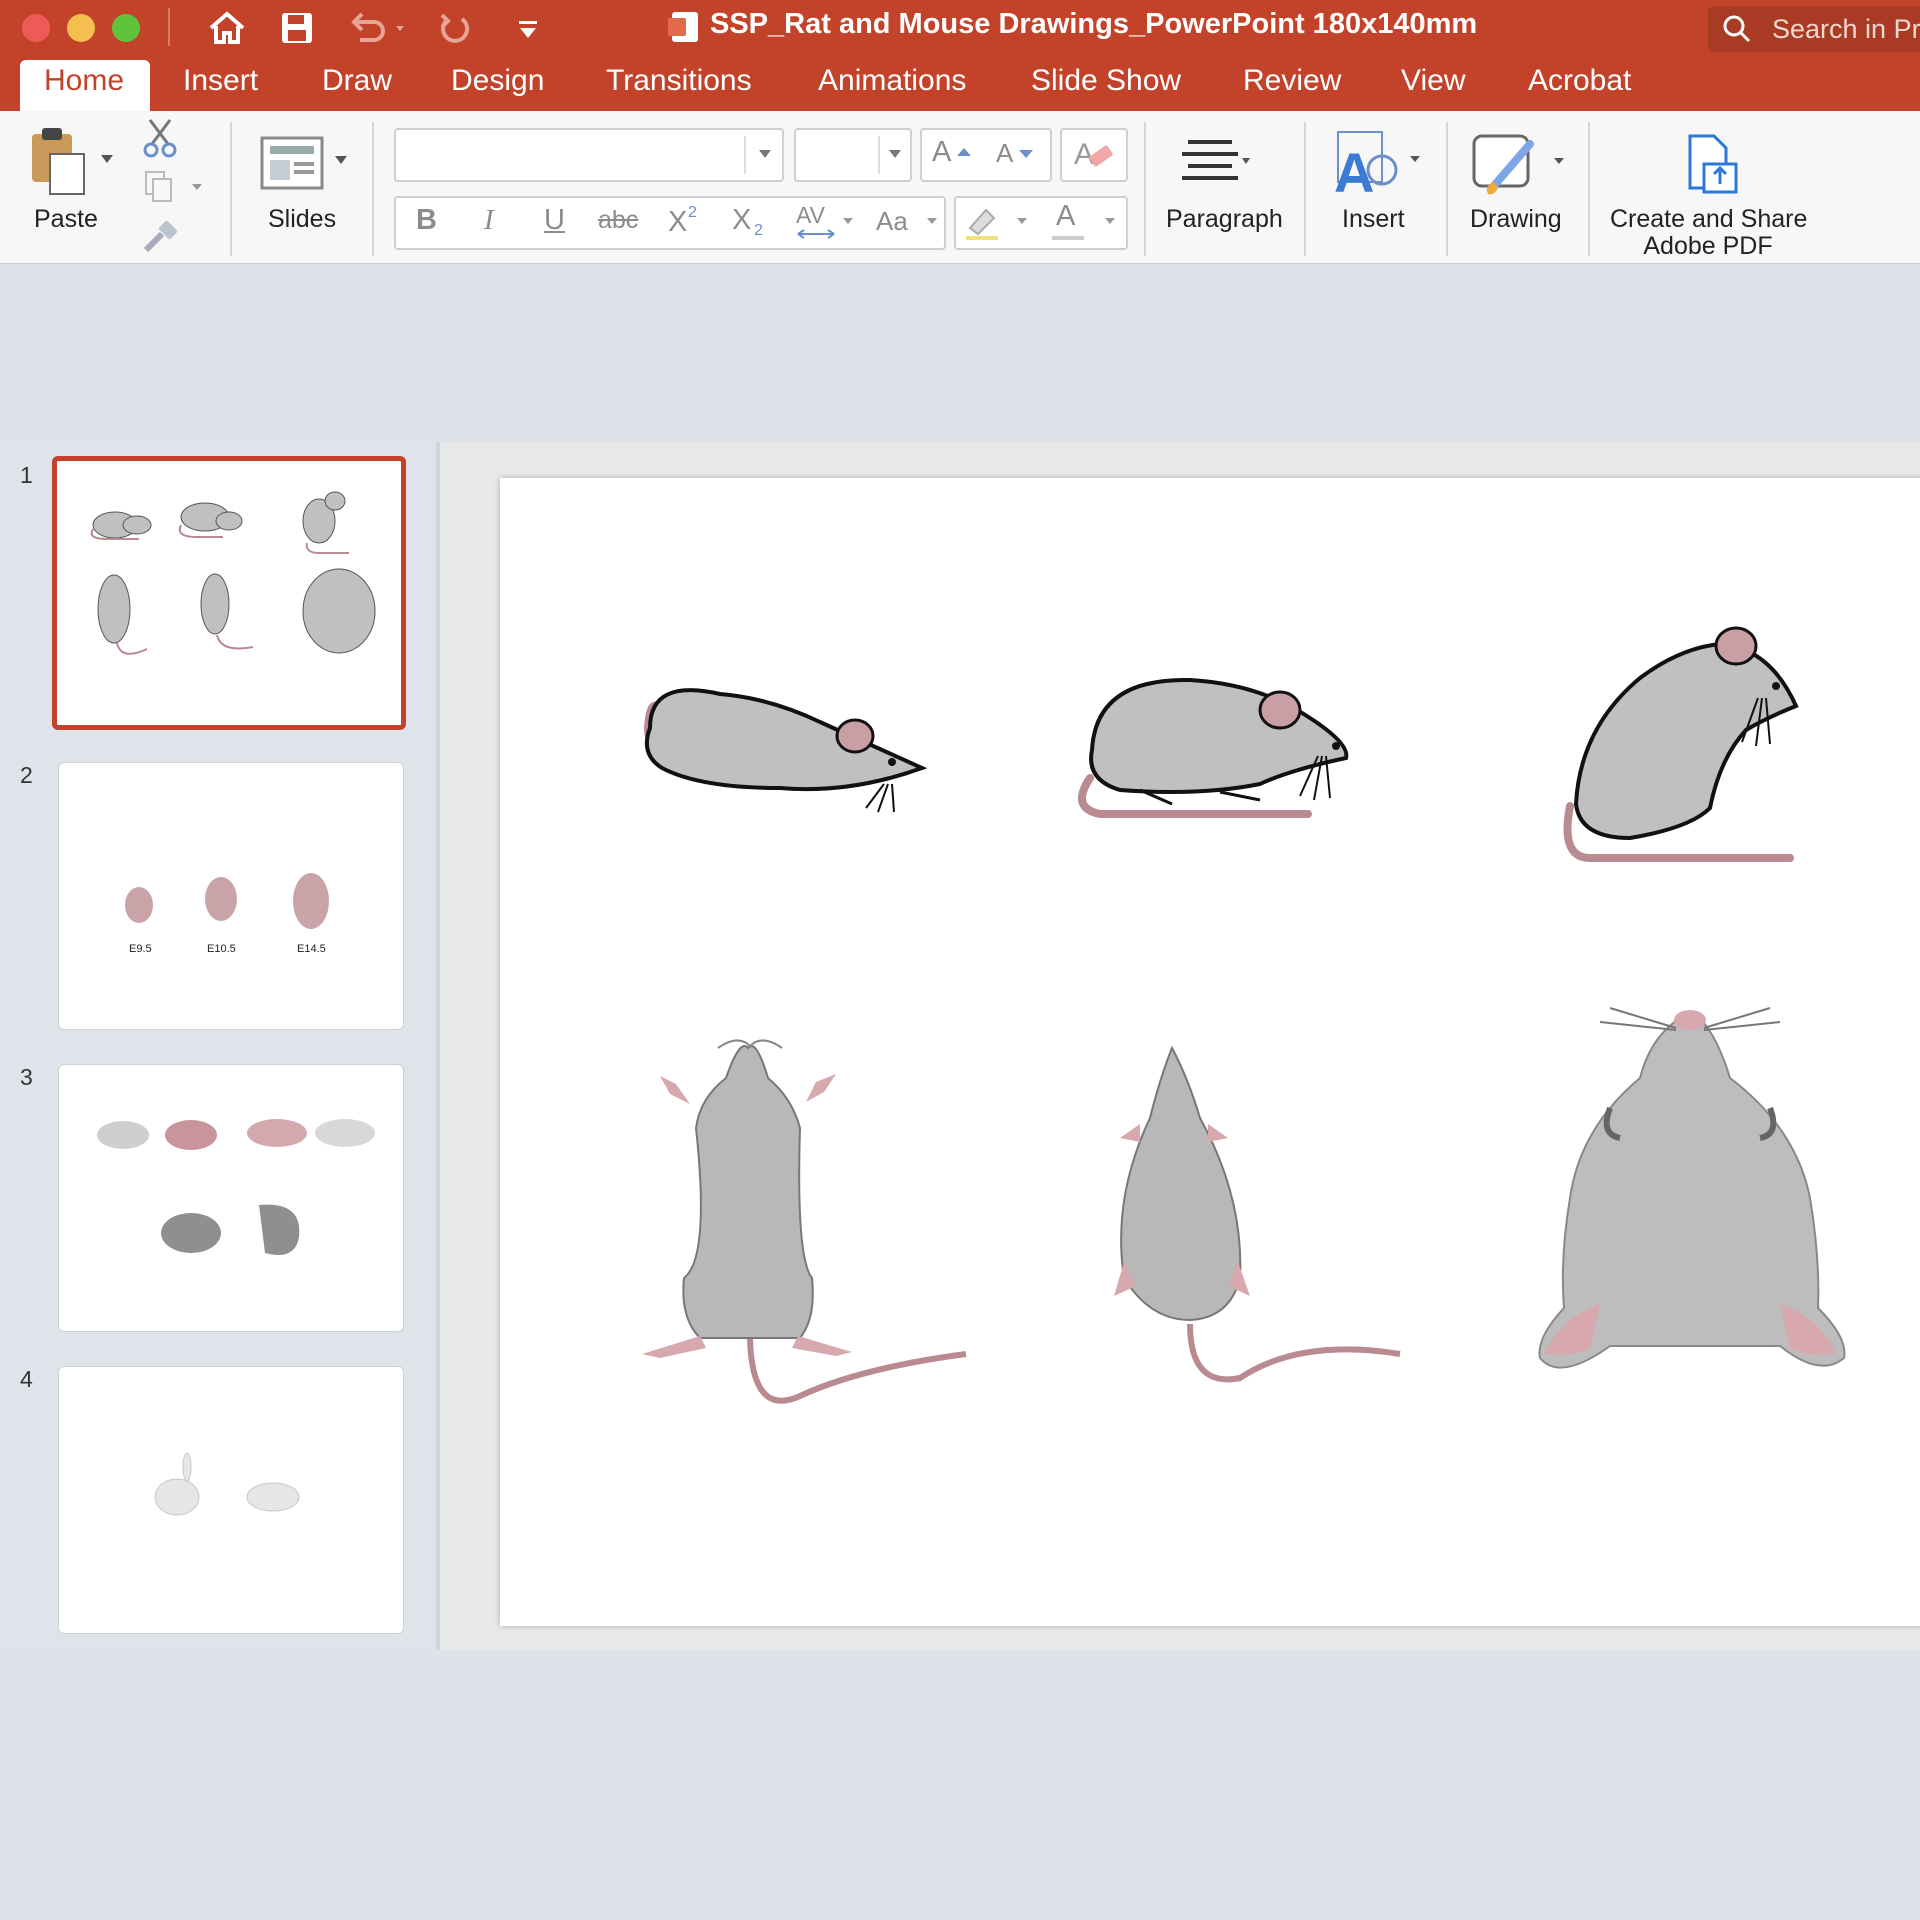  I want to click on tab-slide-show: Slide Show, so click(1106, 81).